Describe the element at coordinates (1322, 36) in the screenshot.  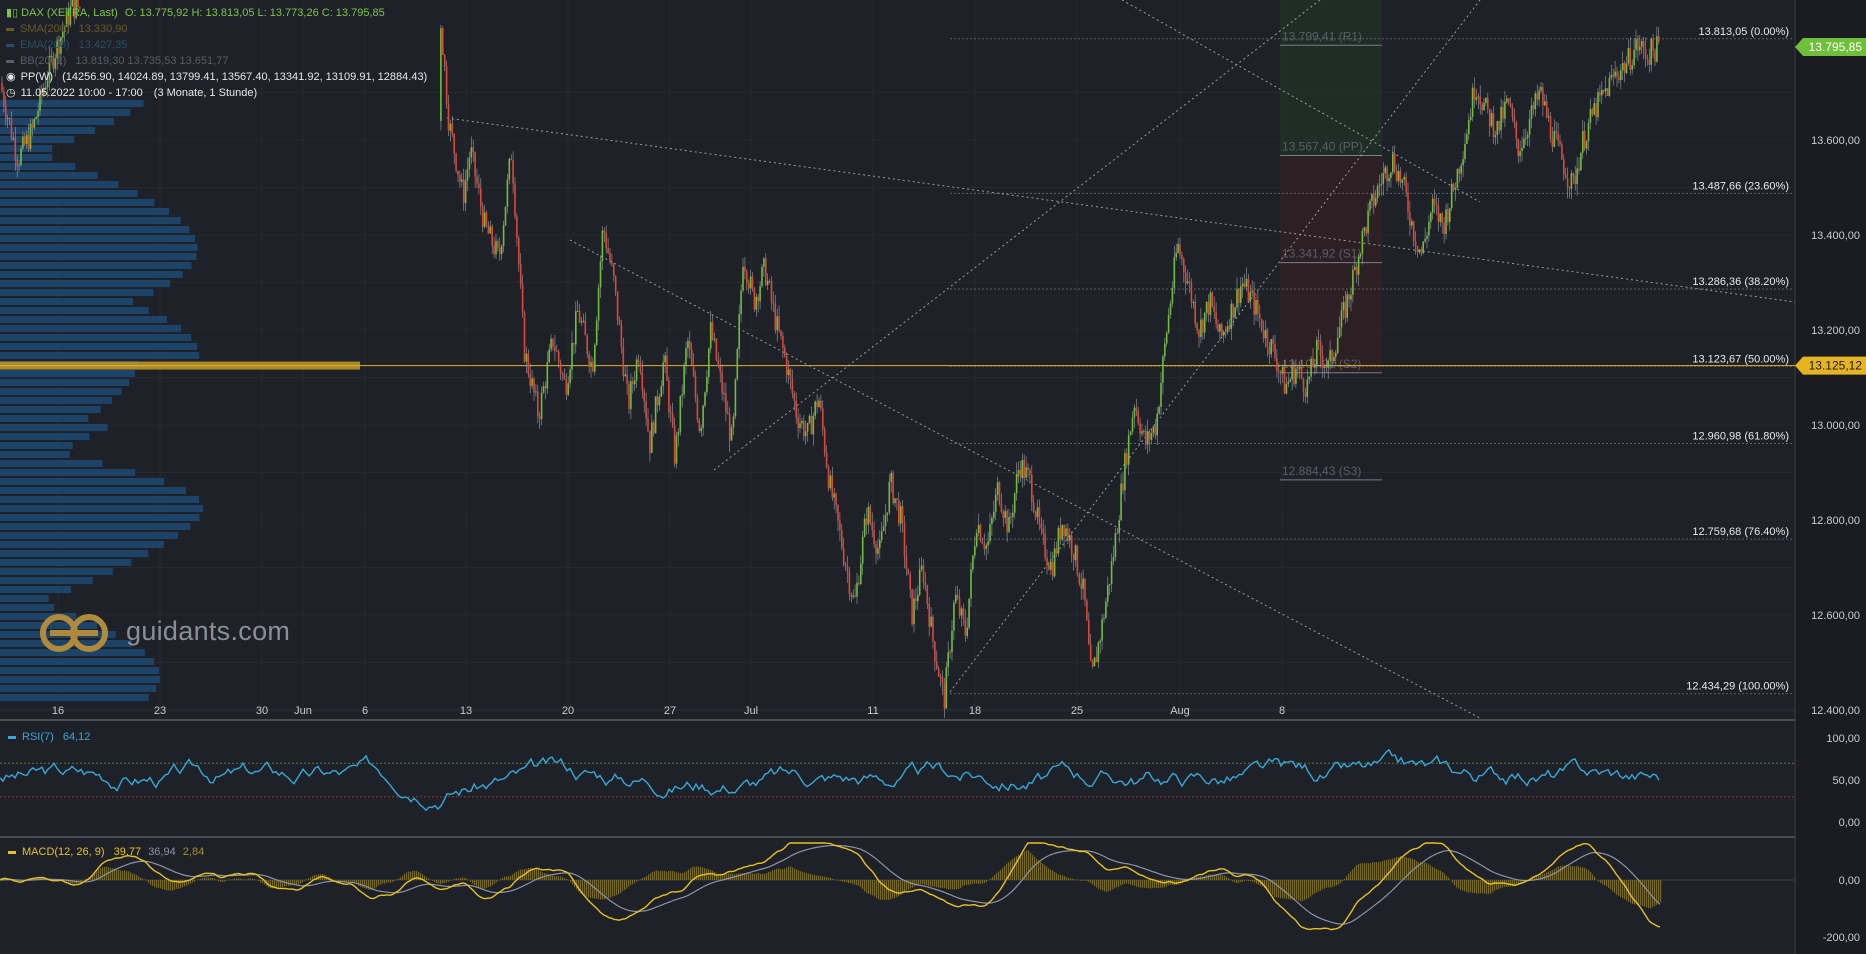
I see `pivot-label: 13.799,41 (R1)` at that location.